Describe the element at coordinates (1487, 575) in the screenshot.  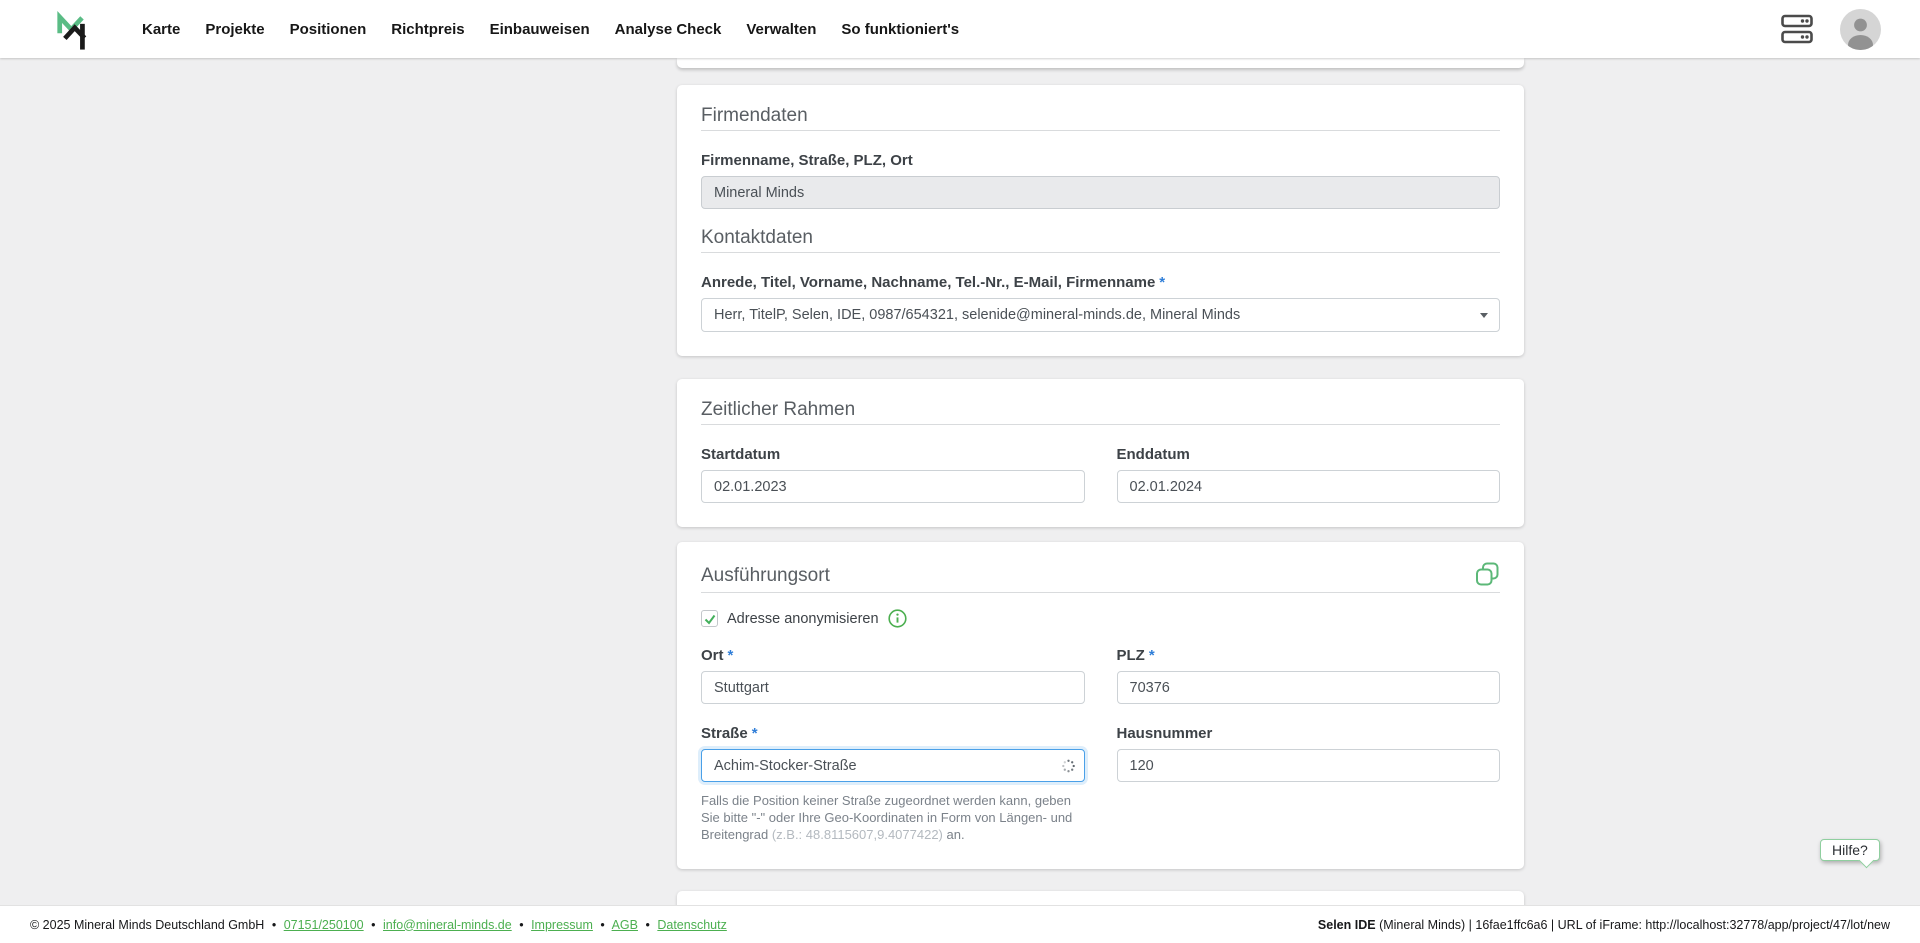
I see `copy-icon` at that location.